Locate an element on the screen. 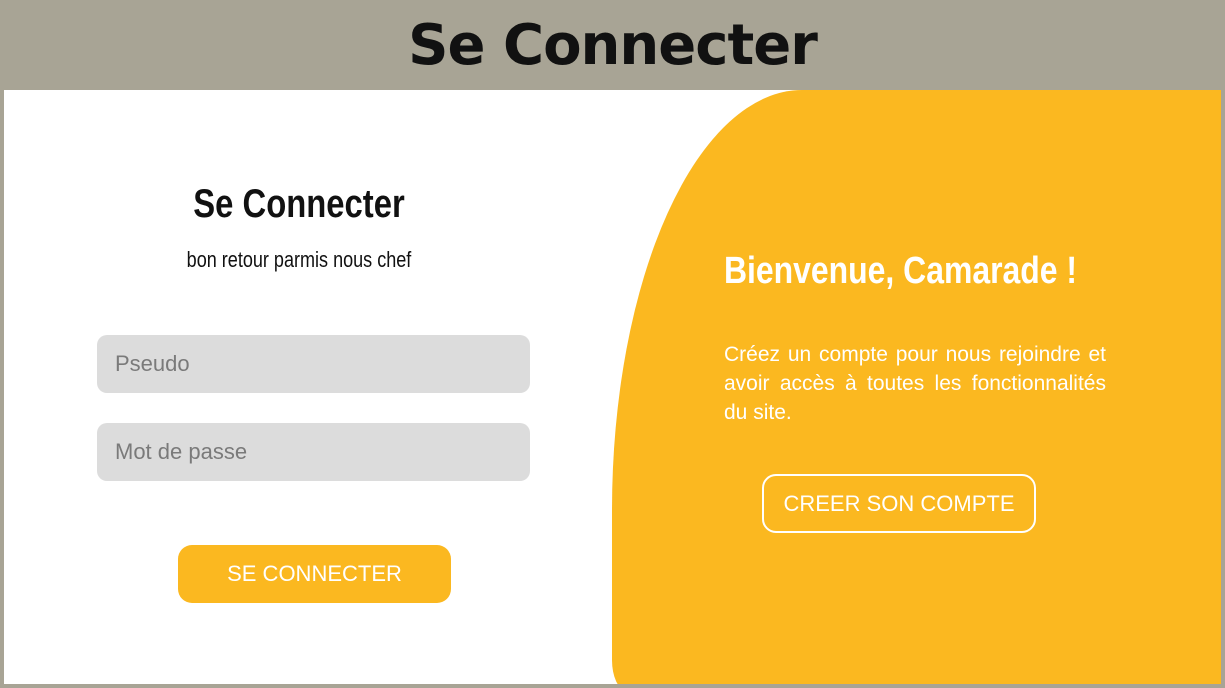 The height and width of the screenshot is (688, 1225). banner-title: Se Connecter is located at coordinates (613, 45).